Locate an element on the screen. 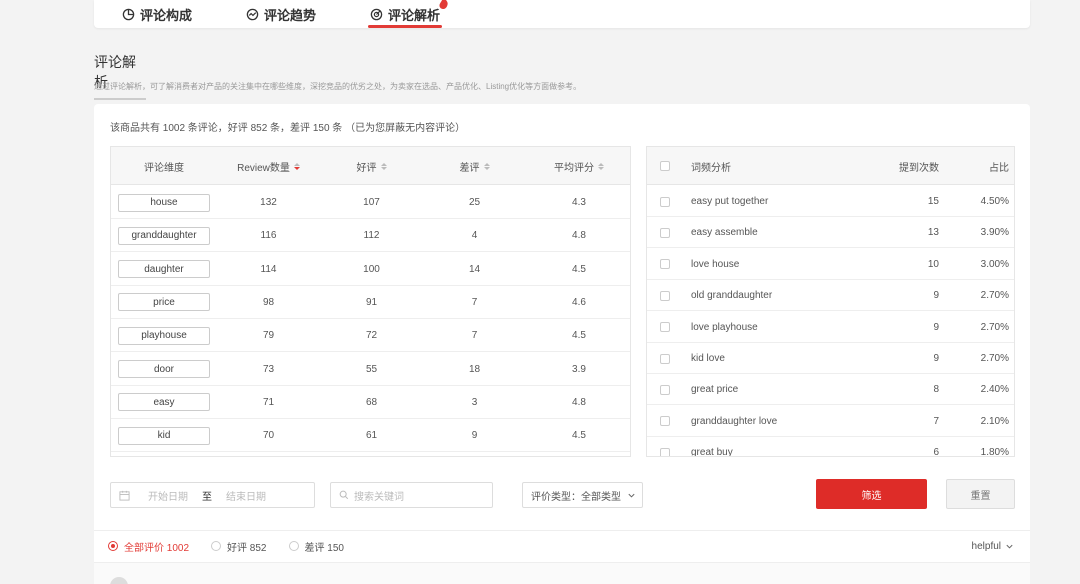 The image size is (1080, 584). col-review-count: Review数量 is located at coordinates (268, 166).